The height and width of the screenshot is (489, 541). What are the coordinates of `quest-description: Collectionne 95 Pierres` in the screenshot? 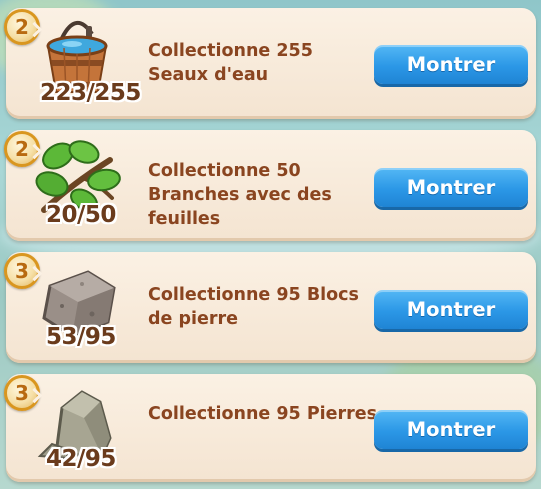 It's located at (263, 414).